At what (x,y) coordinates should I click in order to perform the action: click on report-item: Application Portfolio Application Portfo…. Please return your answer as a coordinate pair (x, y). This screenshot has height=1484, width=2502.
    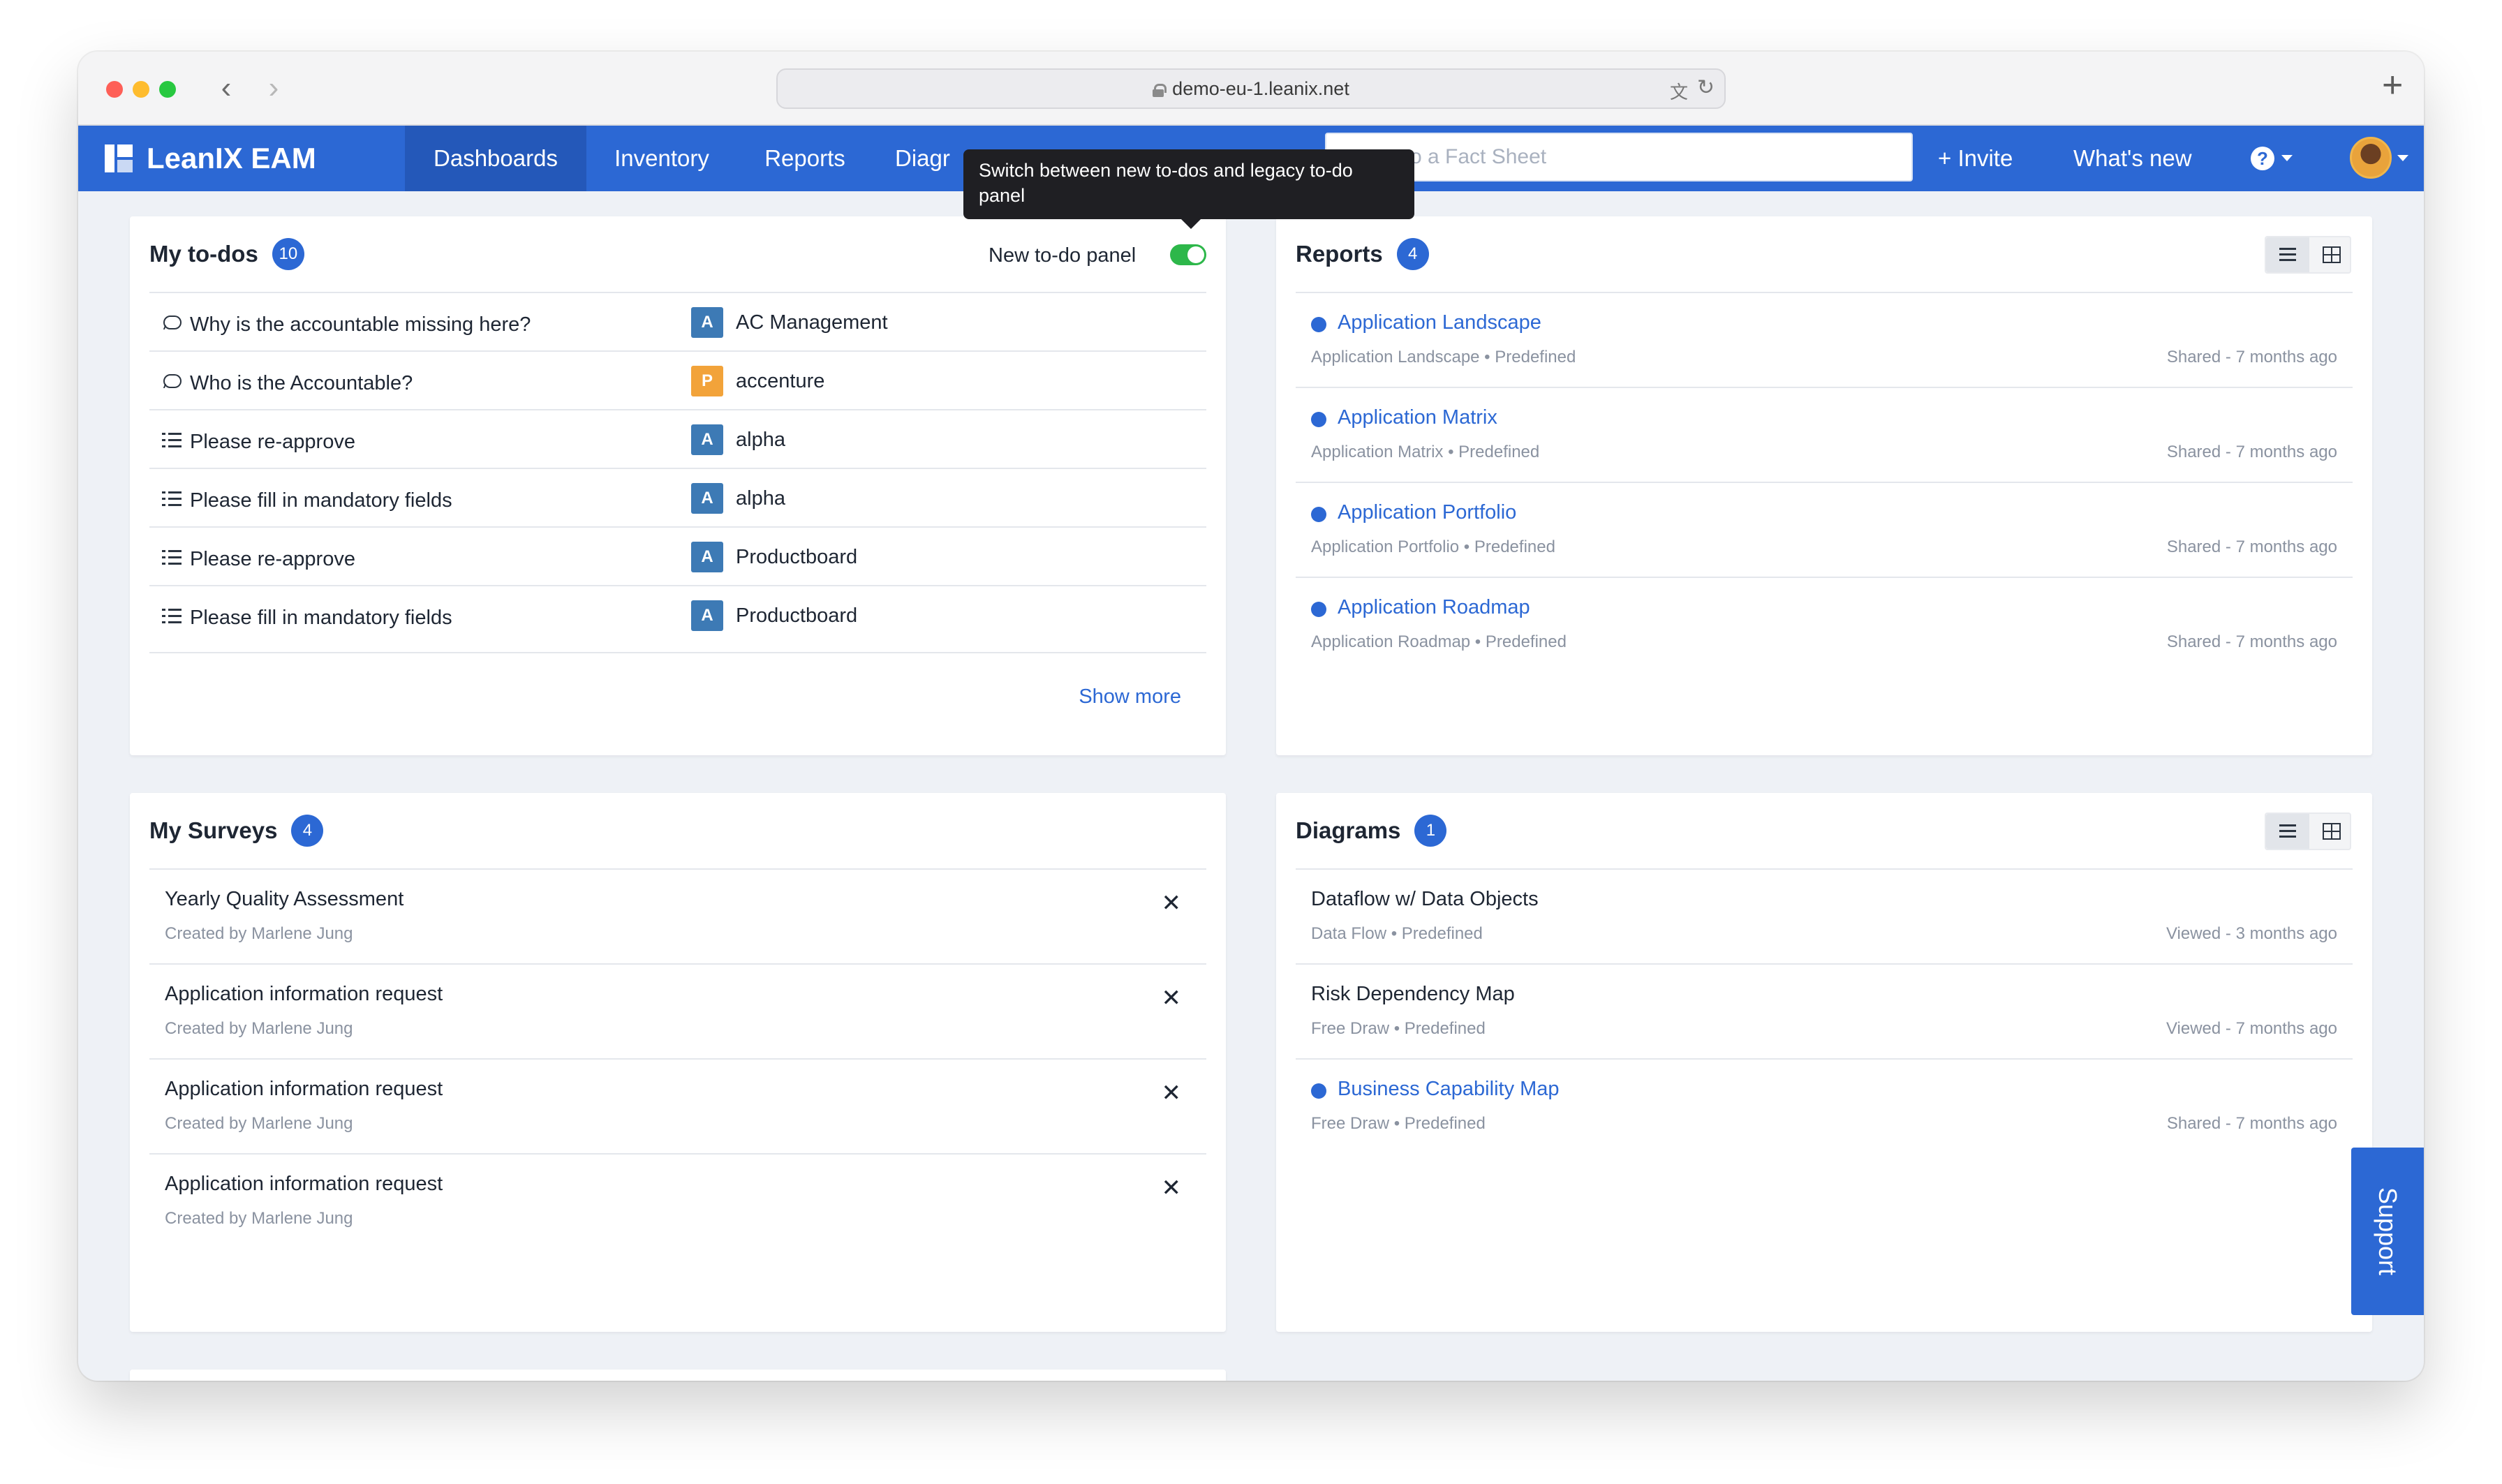
    Looking at the image, I should click on (1825, 530).